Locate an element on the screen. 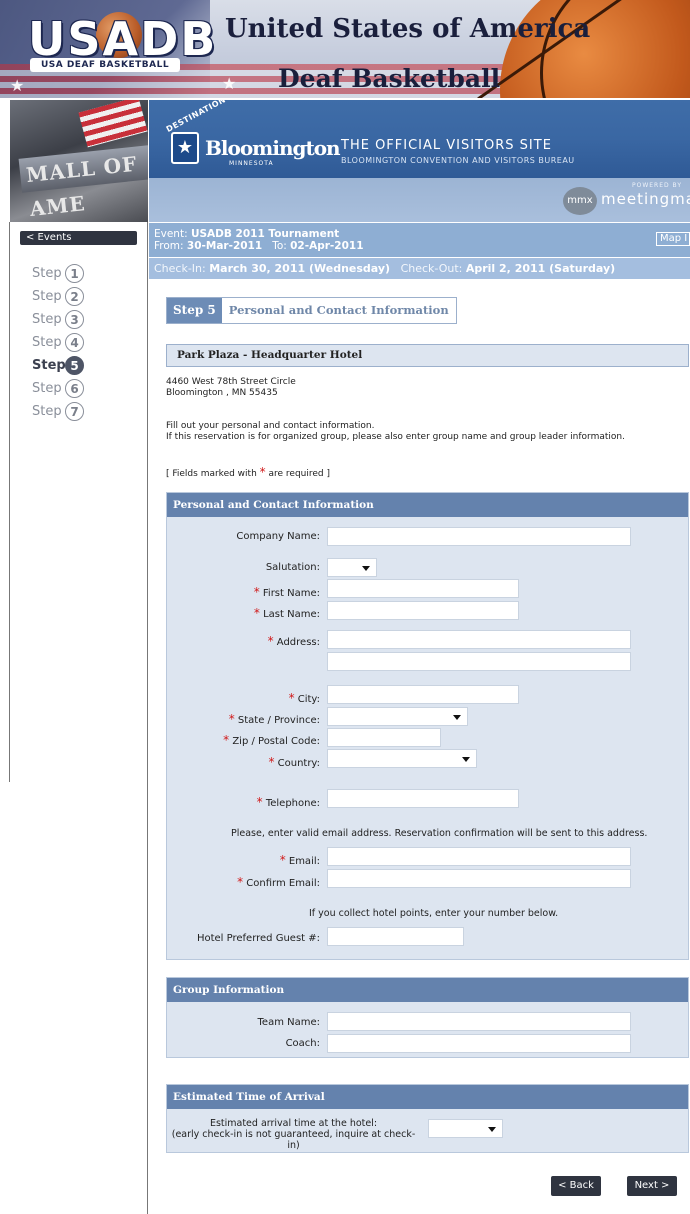  arrival-label-line1: Estimated arrival time at the hotel: is located at coordinates (293, 1123).